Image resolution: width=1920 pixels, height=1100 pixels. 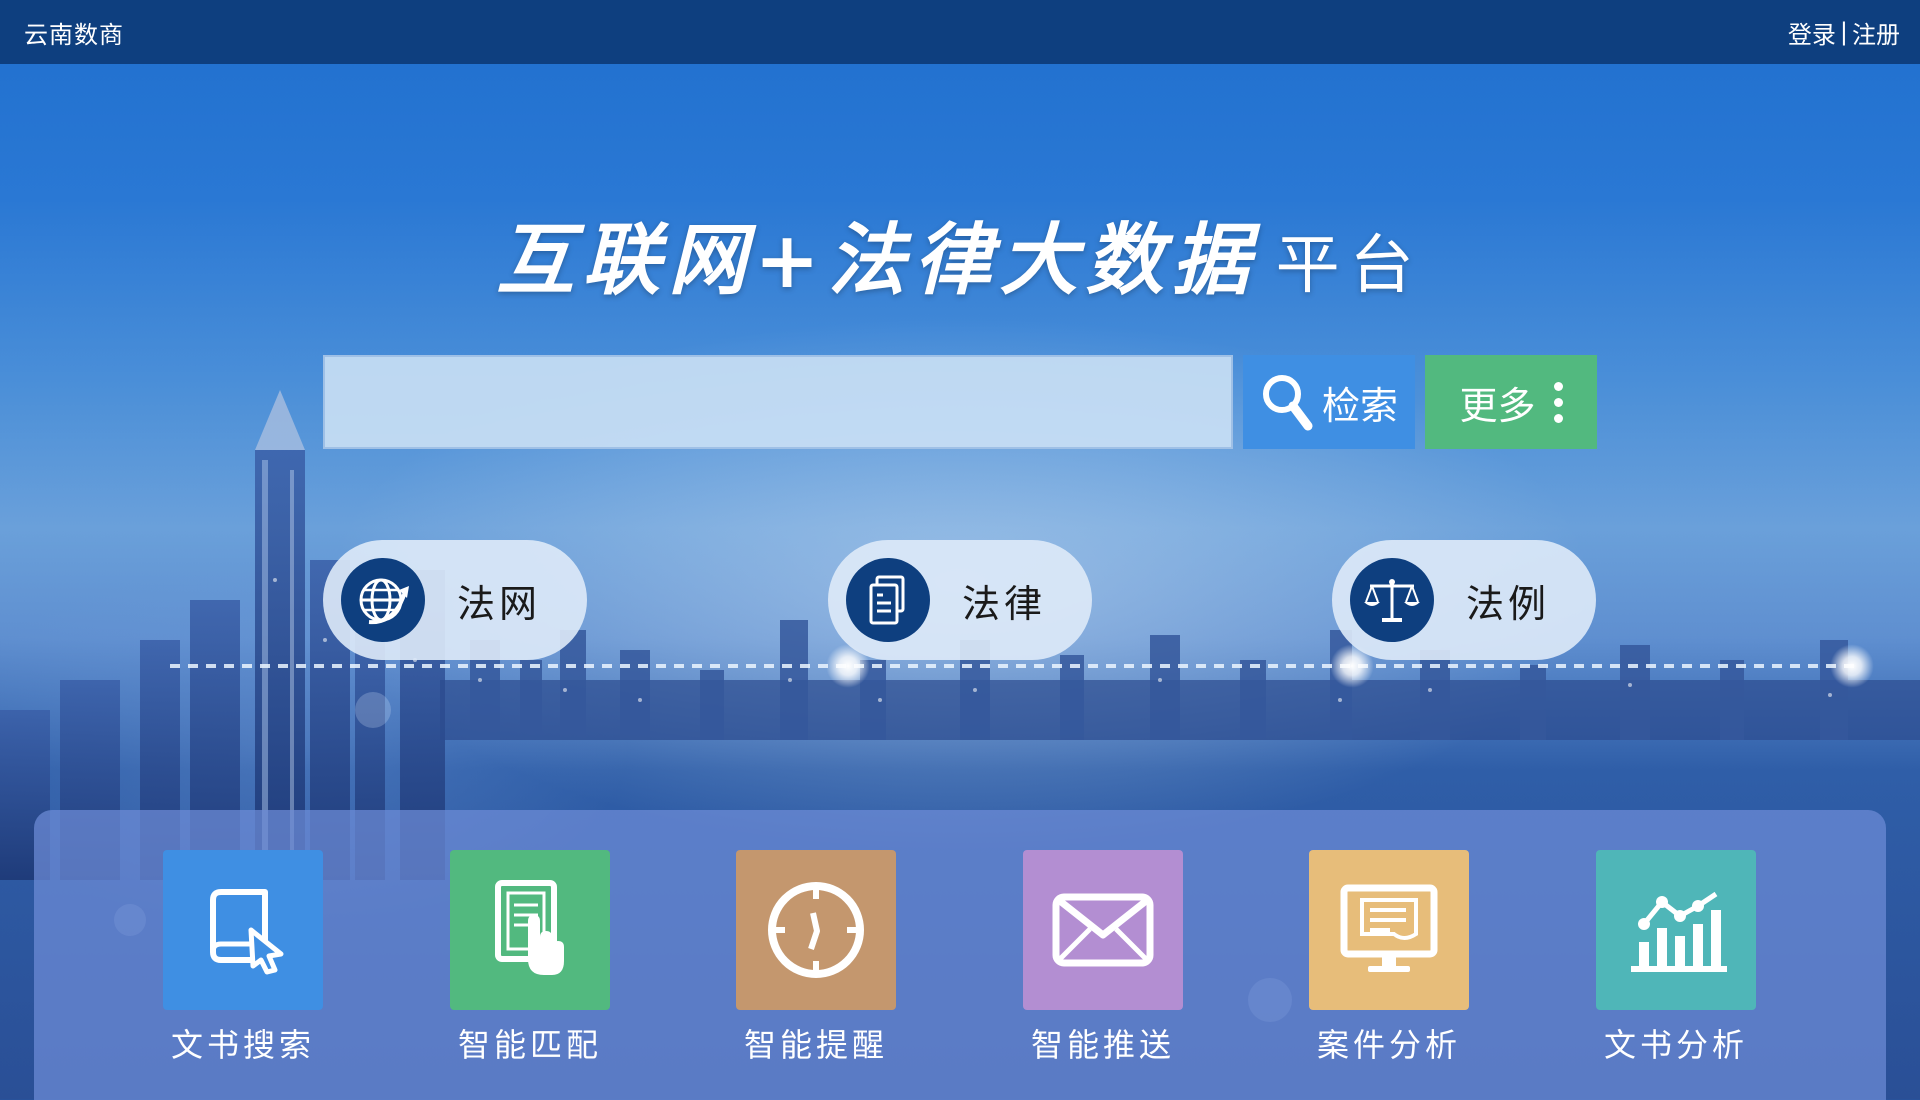 I want to click on feature-document-search: 文书搜索, so click(x=243, y=958).